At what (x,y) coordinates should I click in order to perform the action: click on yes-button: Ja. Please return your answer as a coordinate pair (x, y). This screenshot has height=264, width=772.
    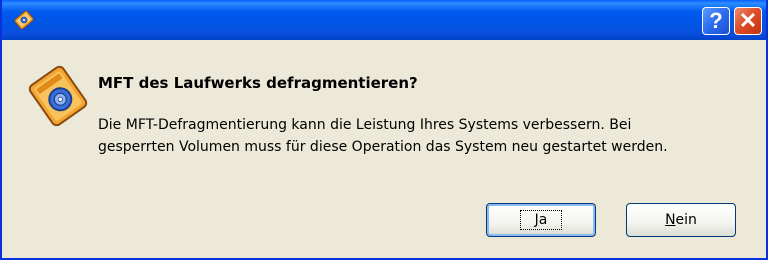
    Looking at the image, I should click on (541, 220).